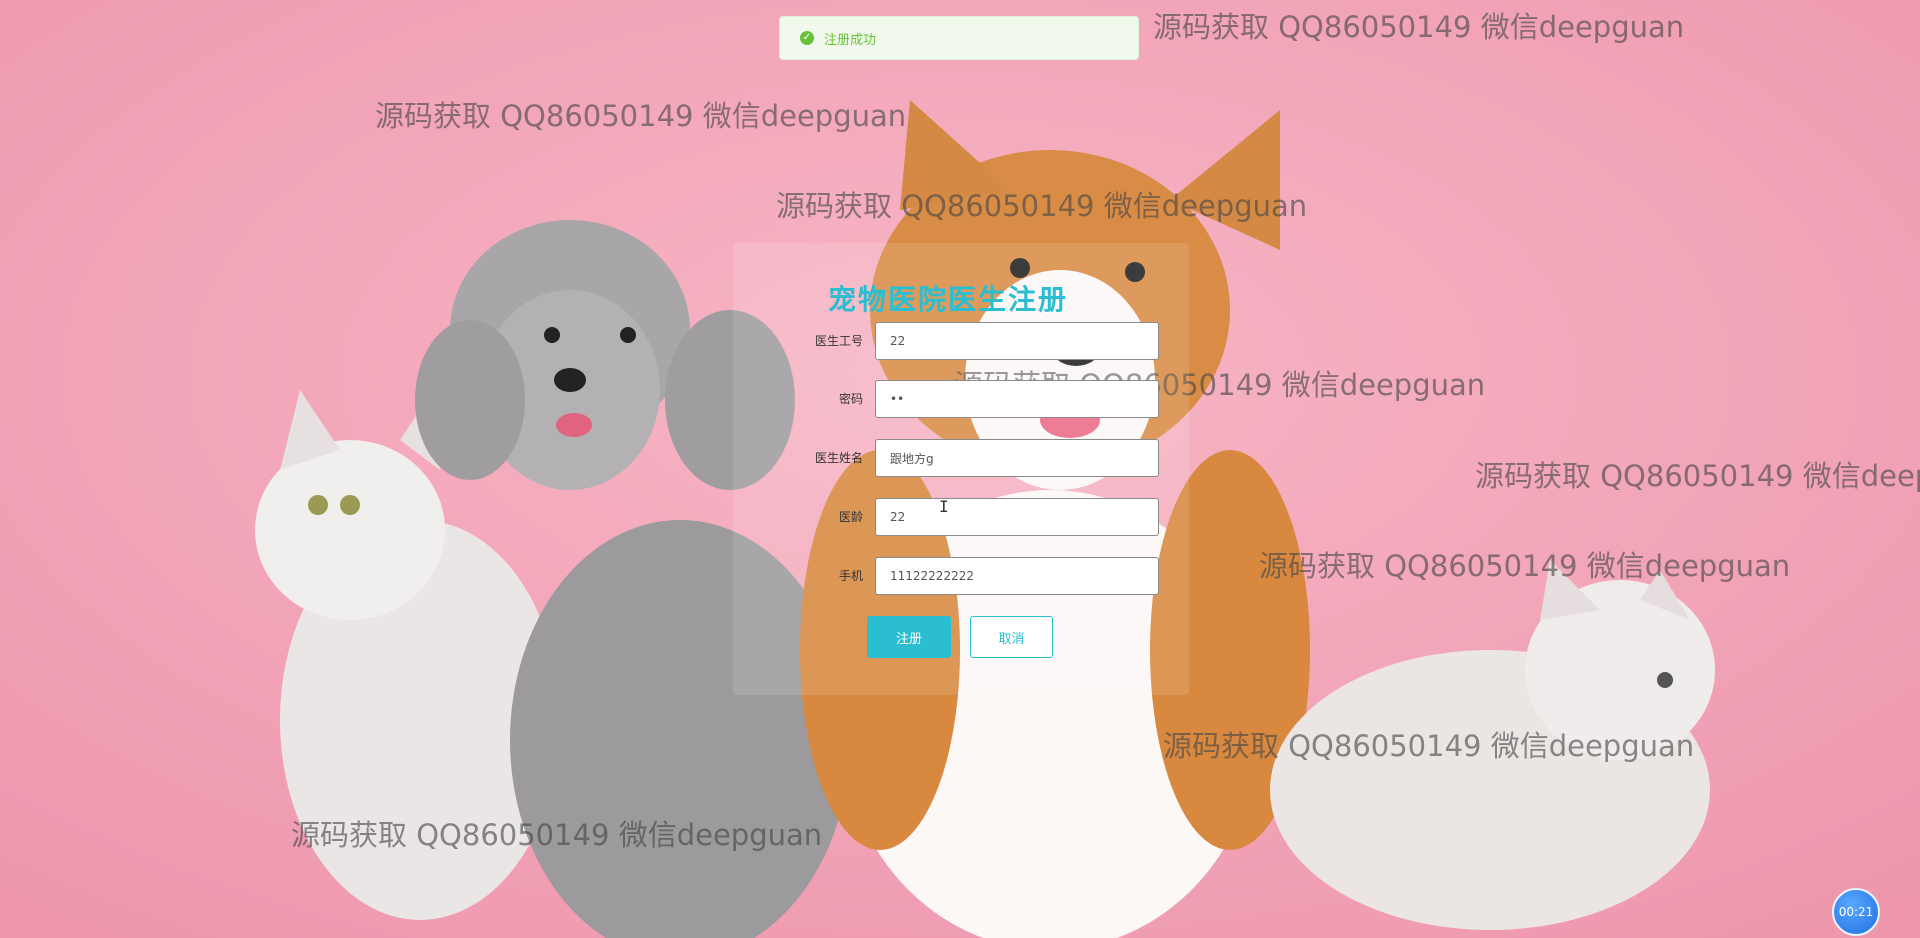 The height and width of the screenshot is (938, 1920). I want to click on timer-text: 00:21, so click(1856, 912).